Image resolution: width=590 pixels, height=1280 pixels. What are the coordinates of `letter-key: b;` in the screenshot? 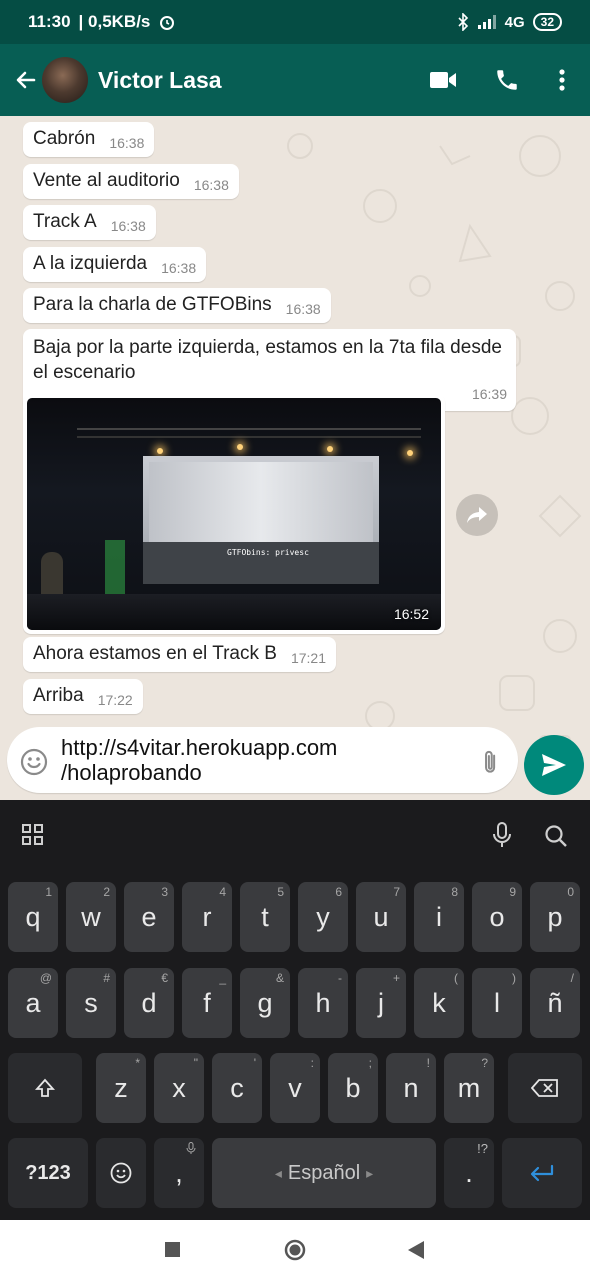 It's located at (353, 1088).